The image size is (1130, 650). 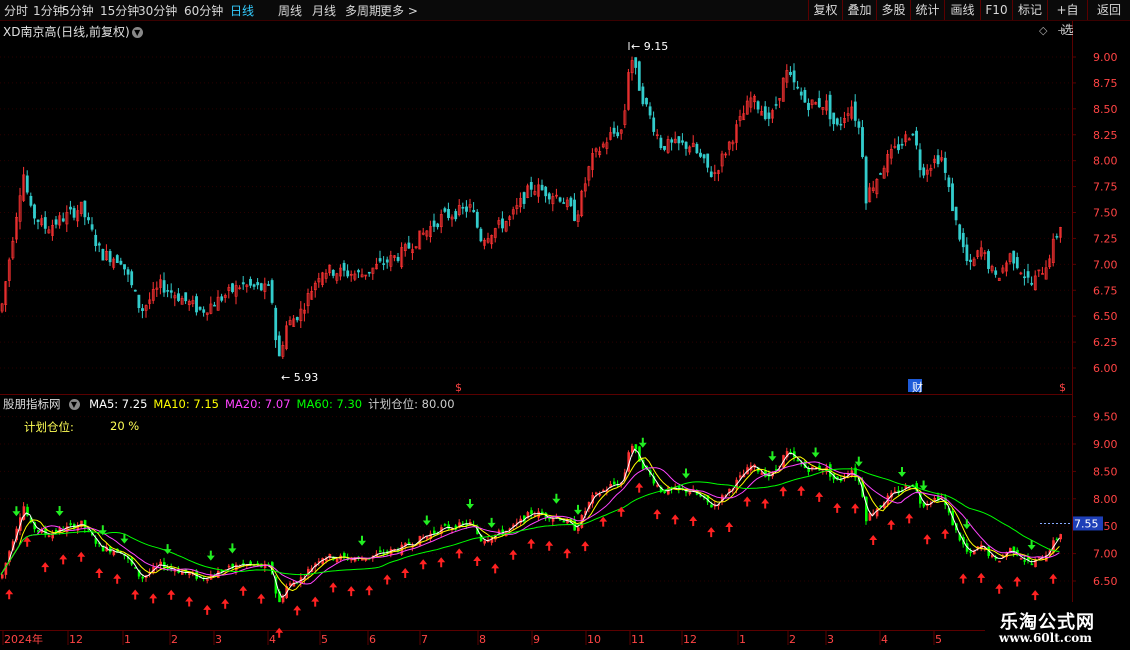 I want to click on current-price-label: 7.55, so click(x=1086, y=523).